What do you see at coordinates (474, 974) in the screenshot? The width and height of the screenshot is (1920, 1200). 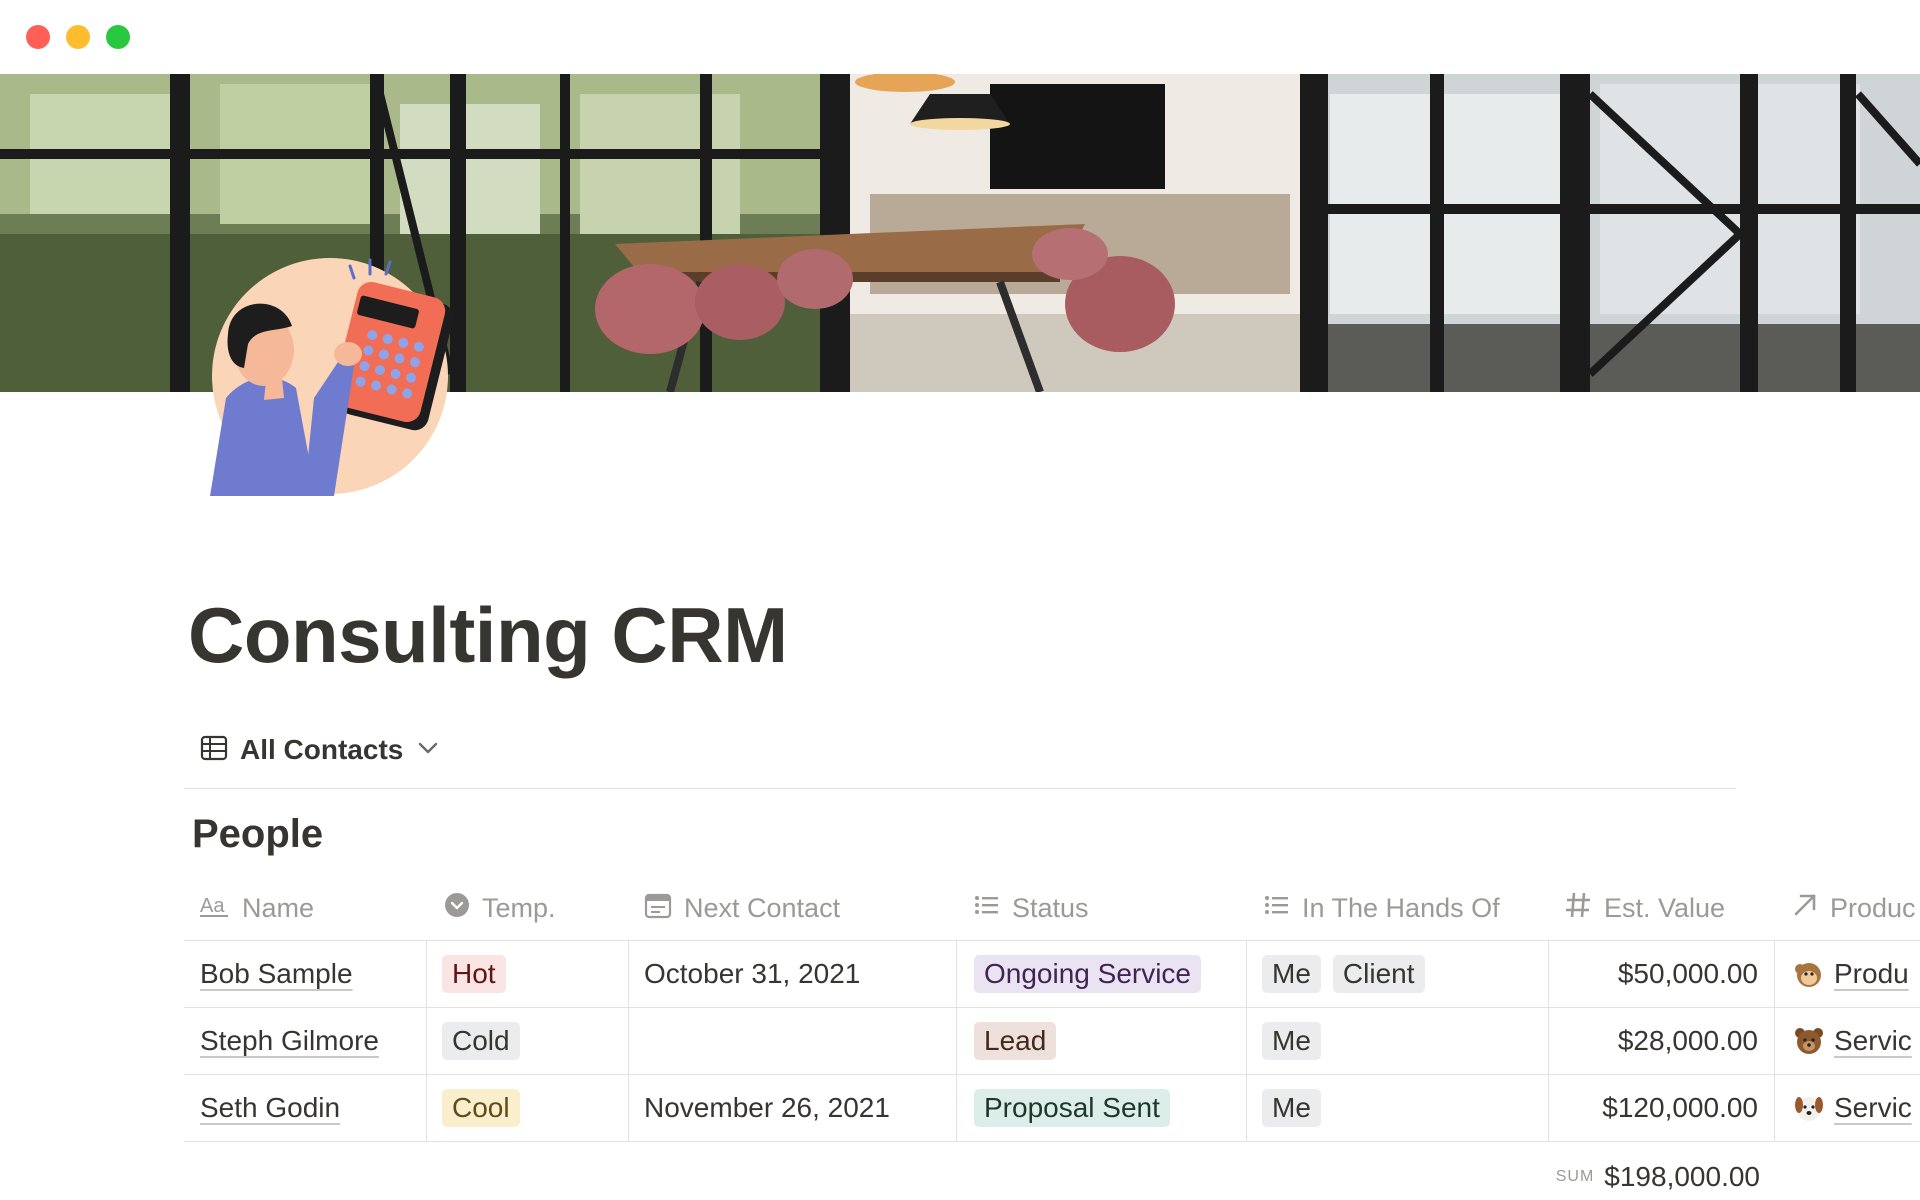 I see `temp-tag: Hot` at bounding box center [474, 974].